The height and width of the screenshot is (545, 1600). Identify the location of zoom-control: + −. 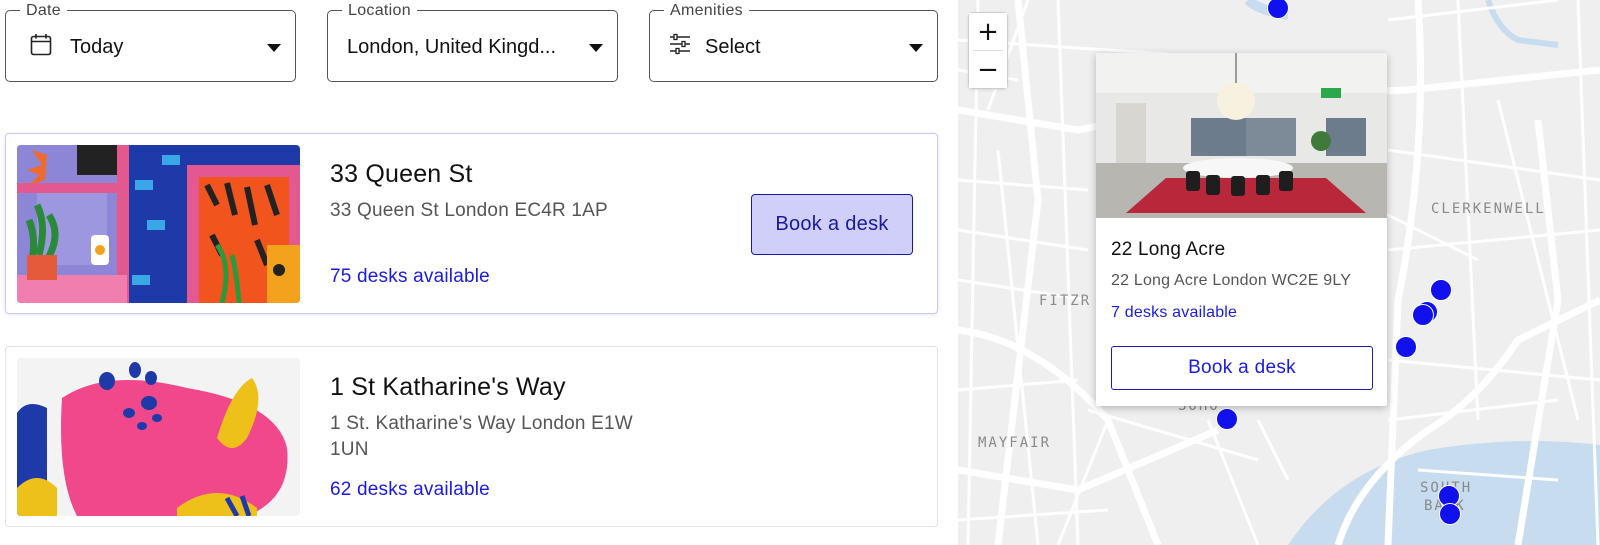
(988, 50).